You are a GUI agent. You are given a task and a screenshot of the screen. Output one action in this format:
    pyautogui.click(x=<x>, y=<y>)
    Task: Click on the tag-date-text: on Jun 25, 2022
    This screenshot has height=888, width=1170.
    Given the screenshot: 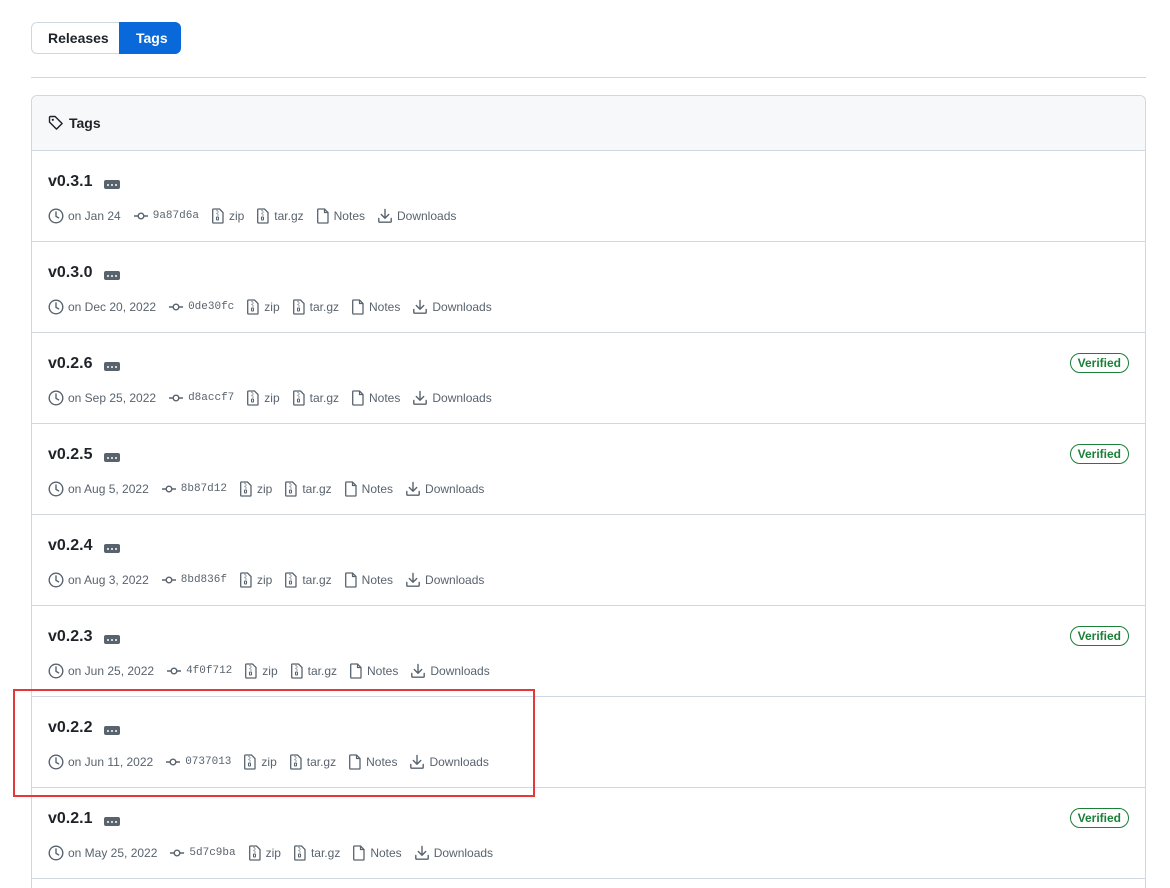 What is the action you would take?
    pyautogui.click(x=111, y=671)
    